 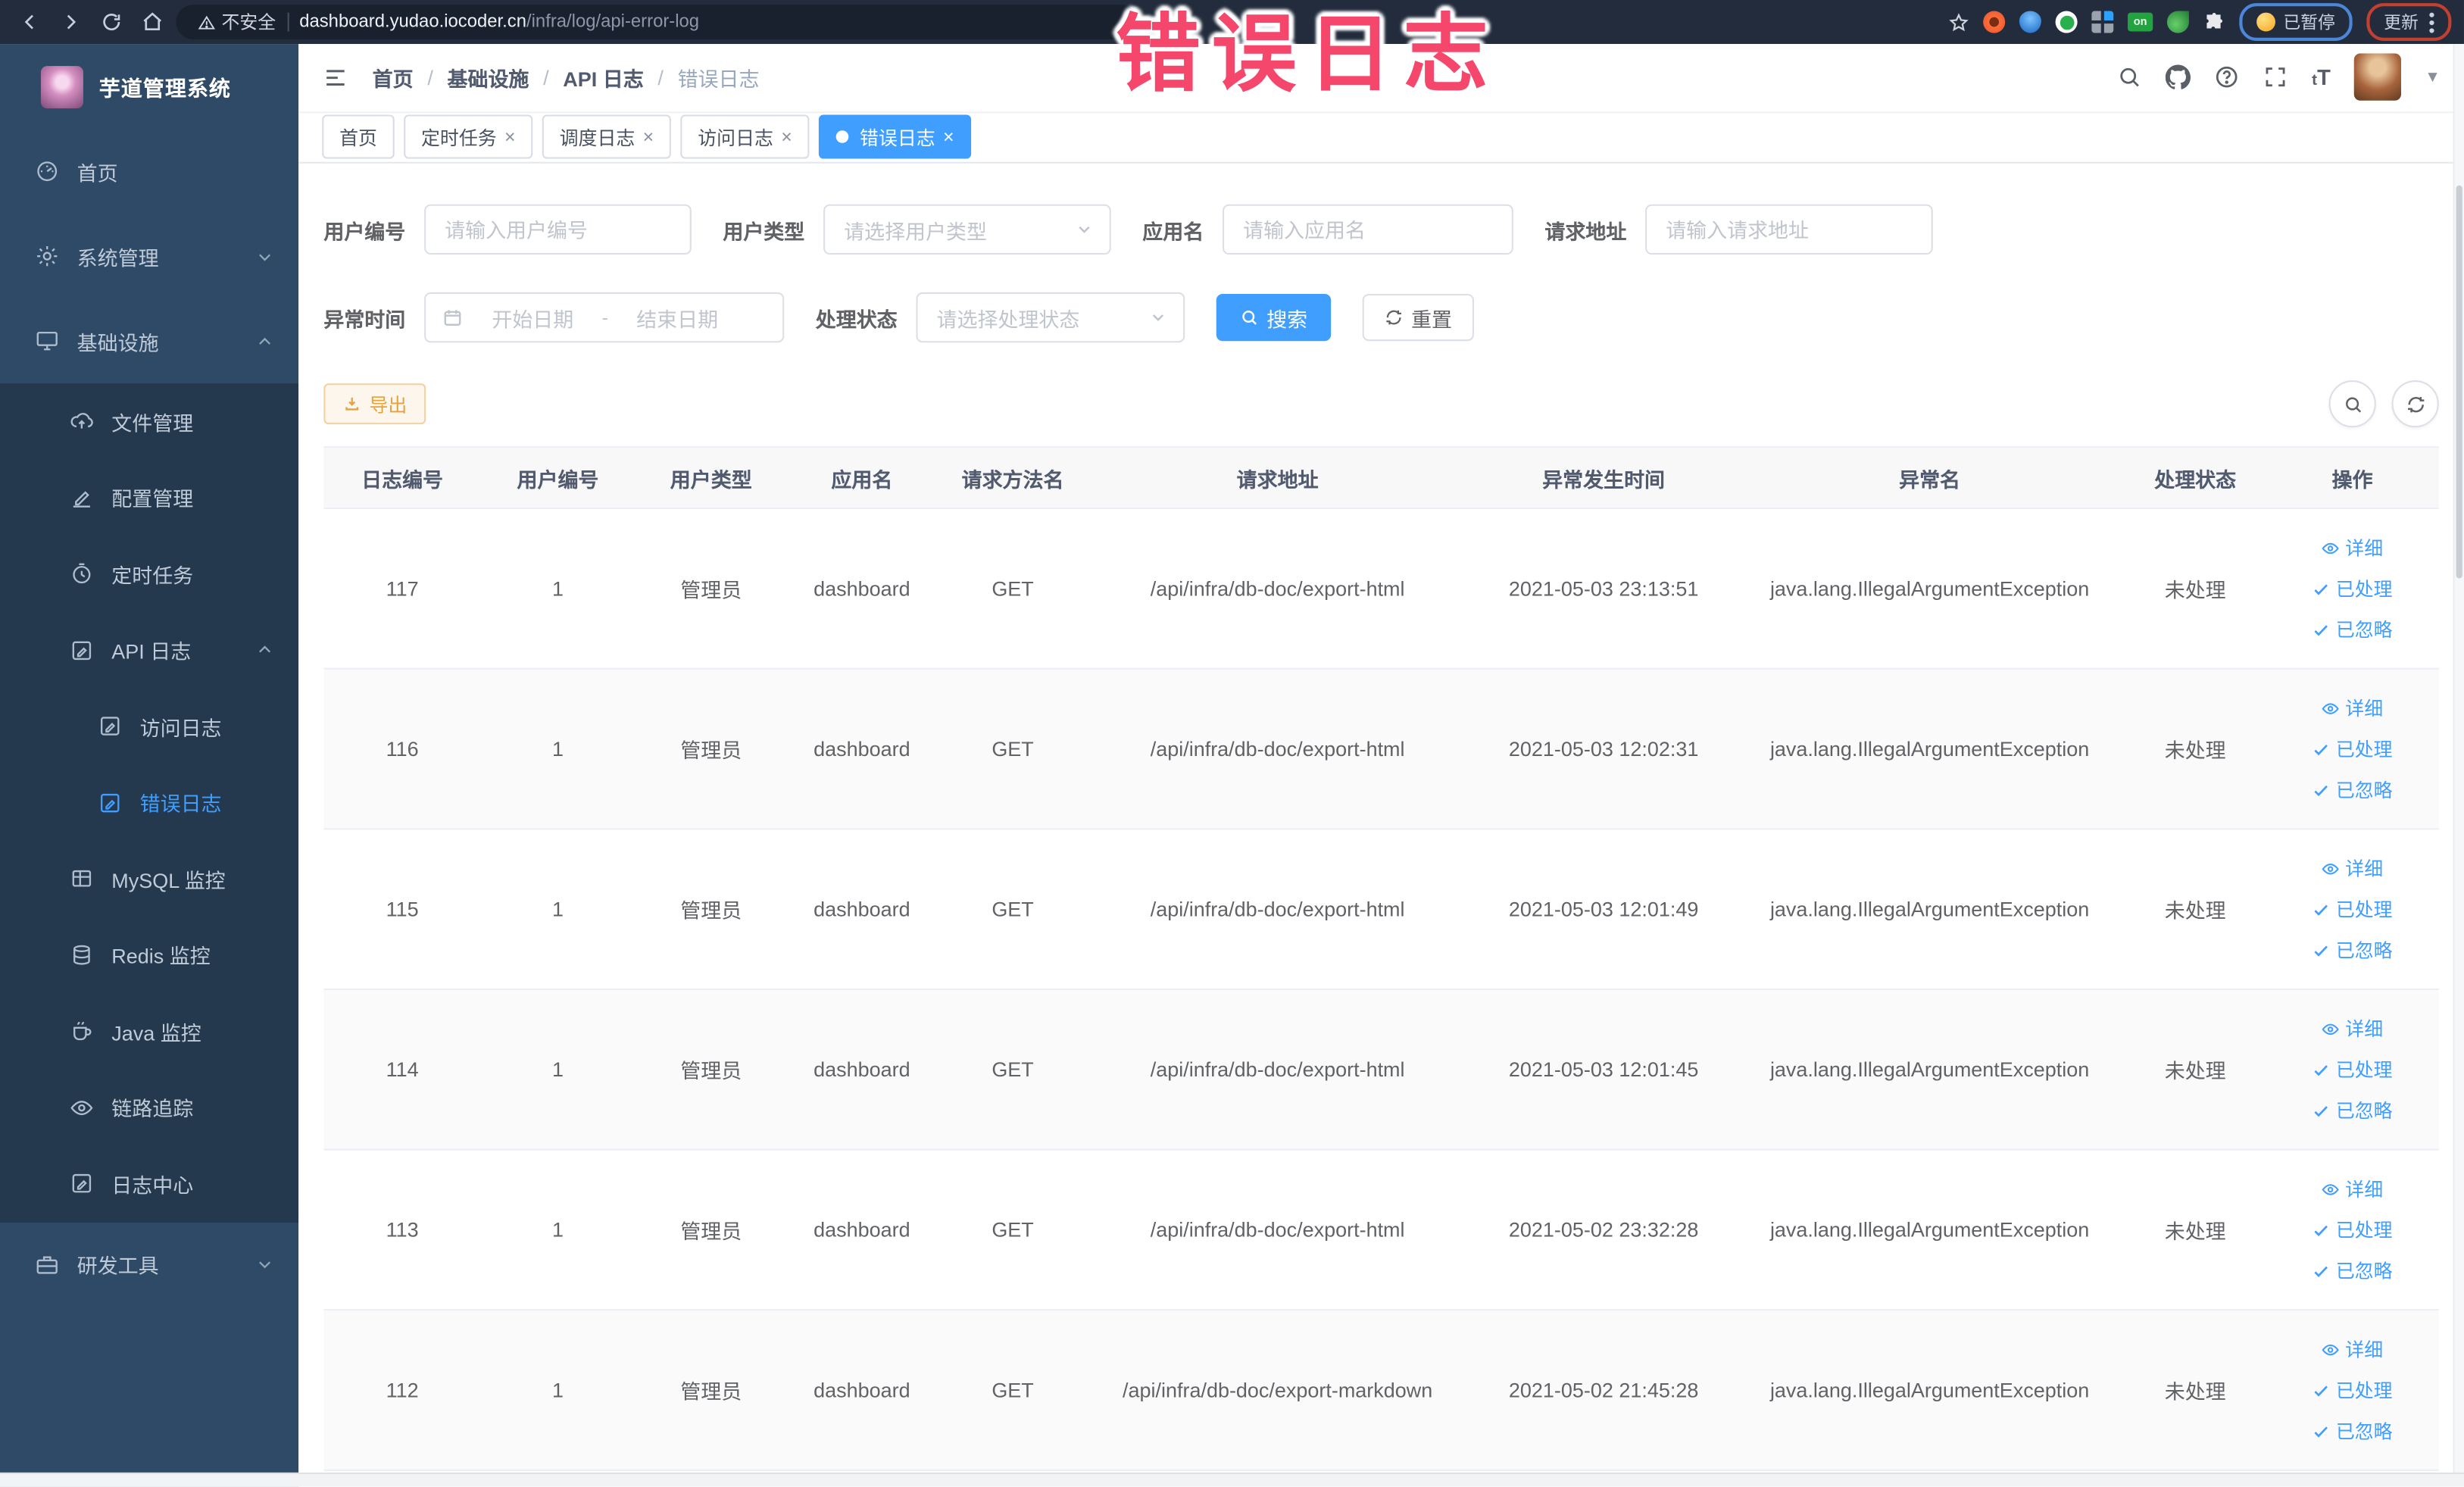 What do you see at coordinates (149, 726) in the screenshot?
I see `sidebar-item-access-log: 访问日志` at bounding box center [149, 726].